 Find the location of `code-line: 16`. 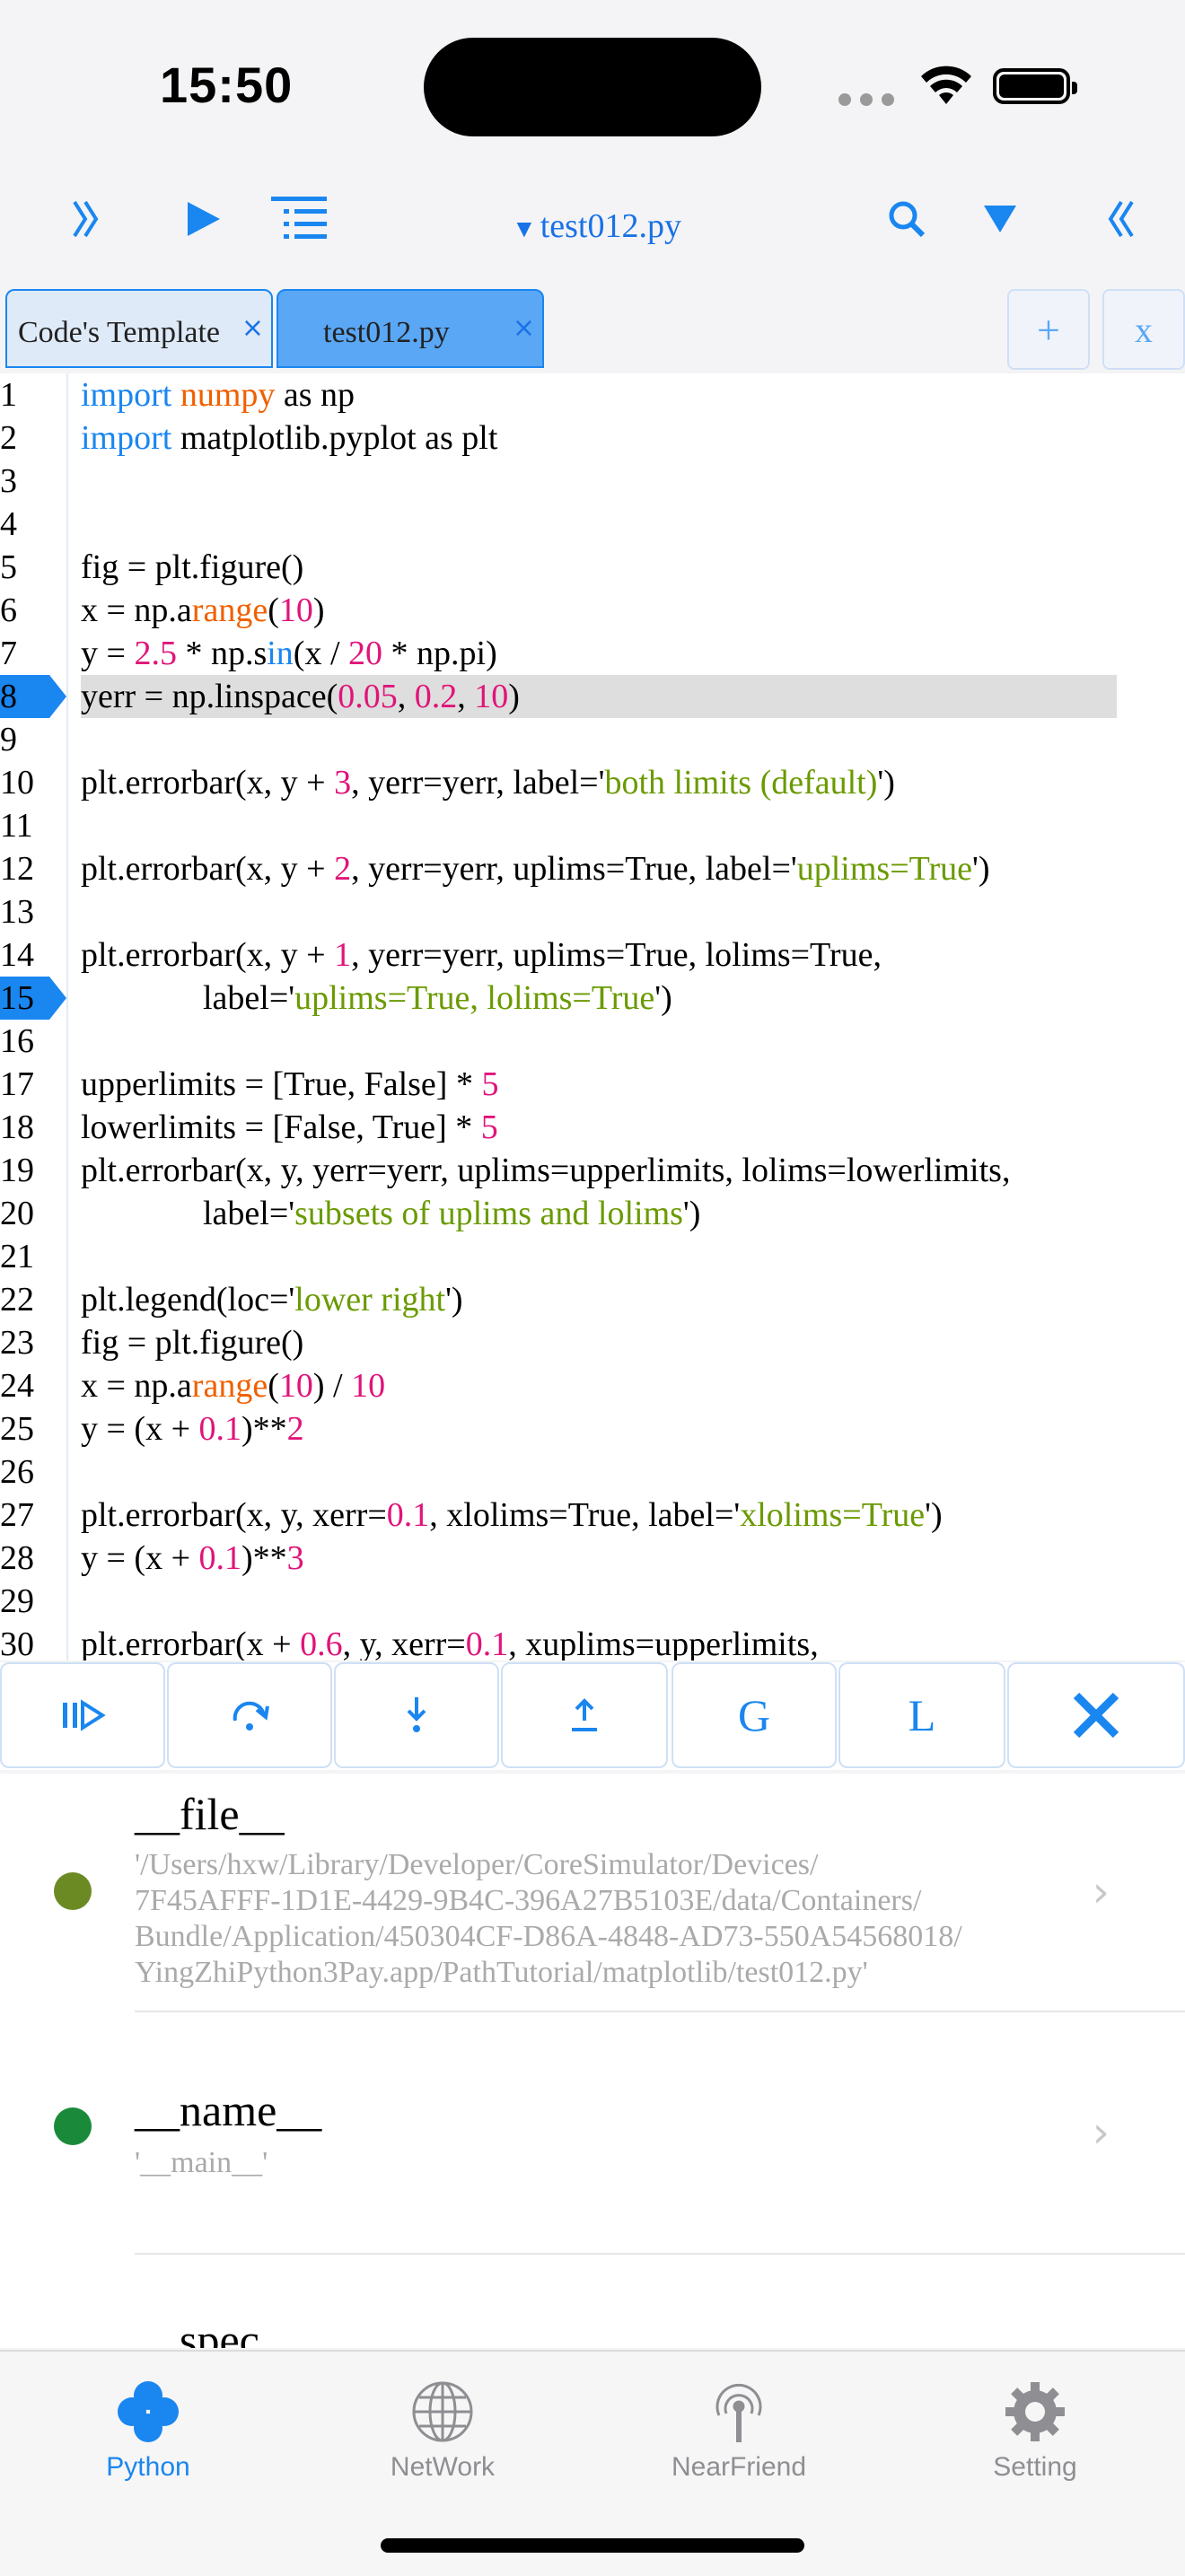

code-line: 16 is located at coordinates (592, 1041).